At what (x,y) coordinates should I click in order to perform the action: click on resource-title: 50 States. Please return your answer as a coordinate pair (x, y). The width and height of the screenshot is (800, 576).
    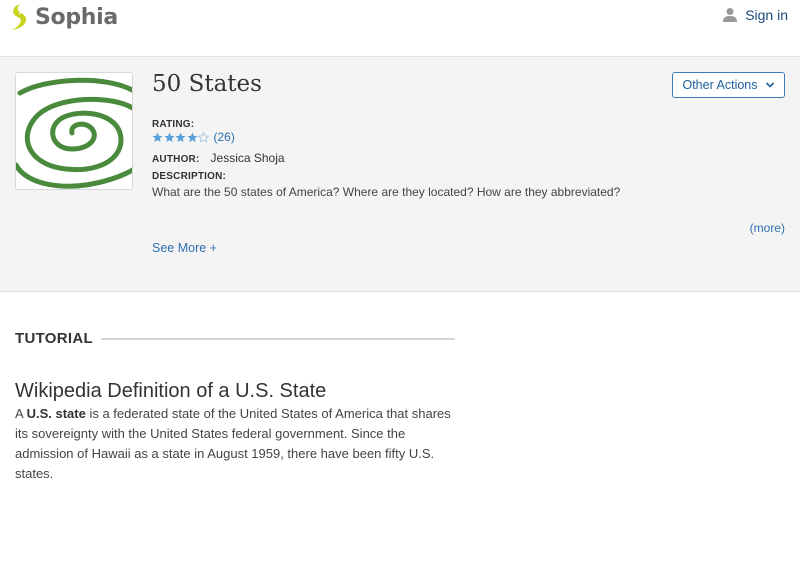
    Looking at the image, I should click on (207, 84).